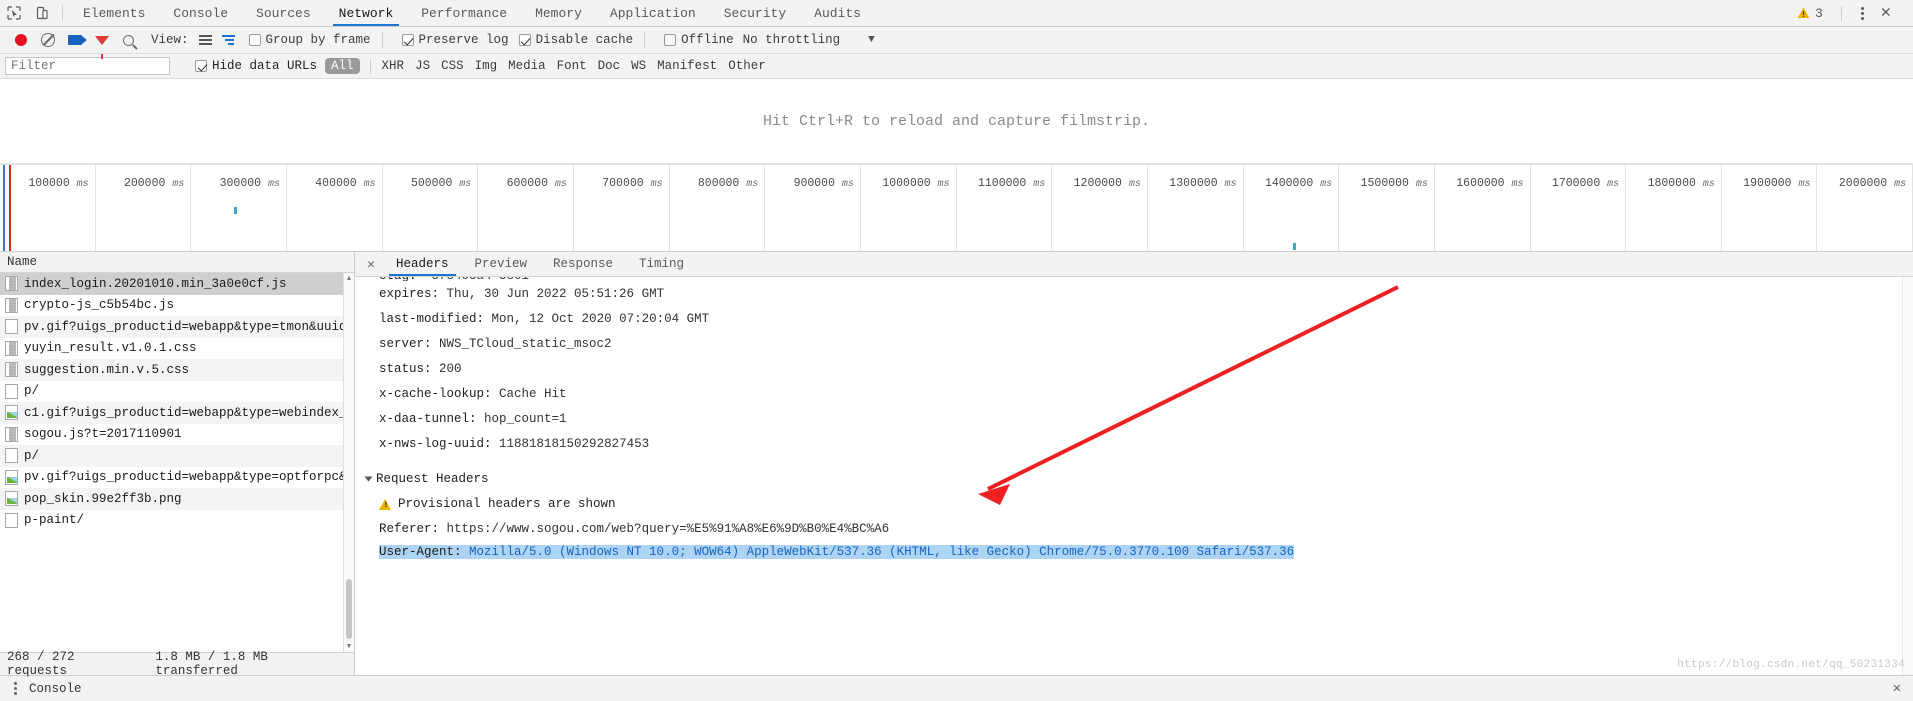  Describe the element at coordinates (455, 40) in the screenshot. I see `preserve-log-checkbox: Preserve log` at that location.